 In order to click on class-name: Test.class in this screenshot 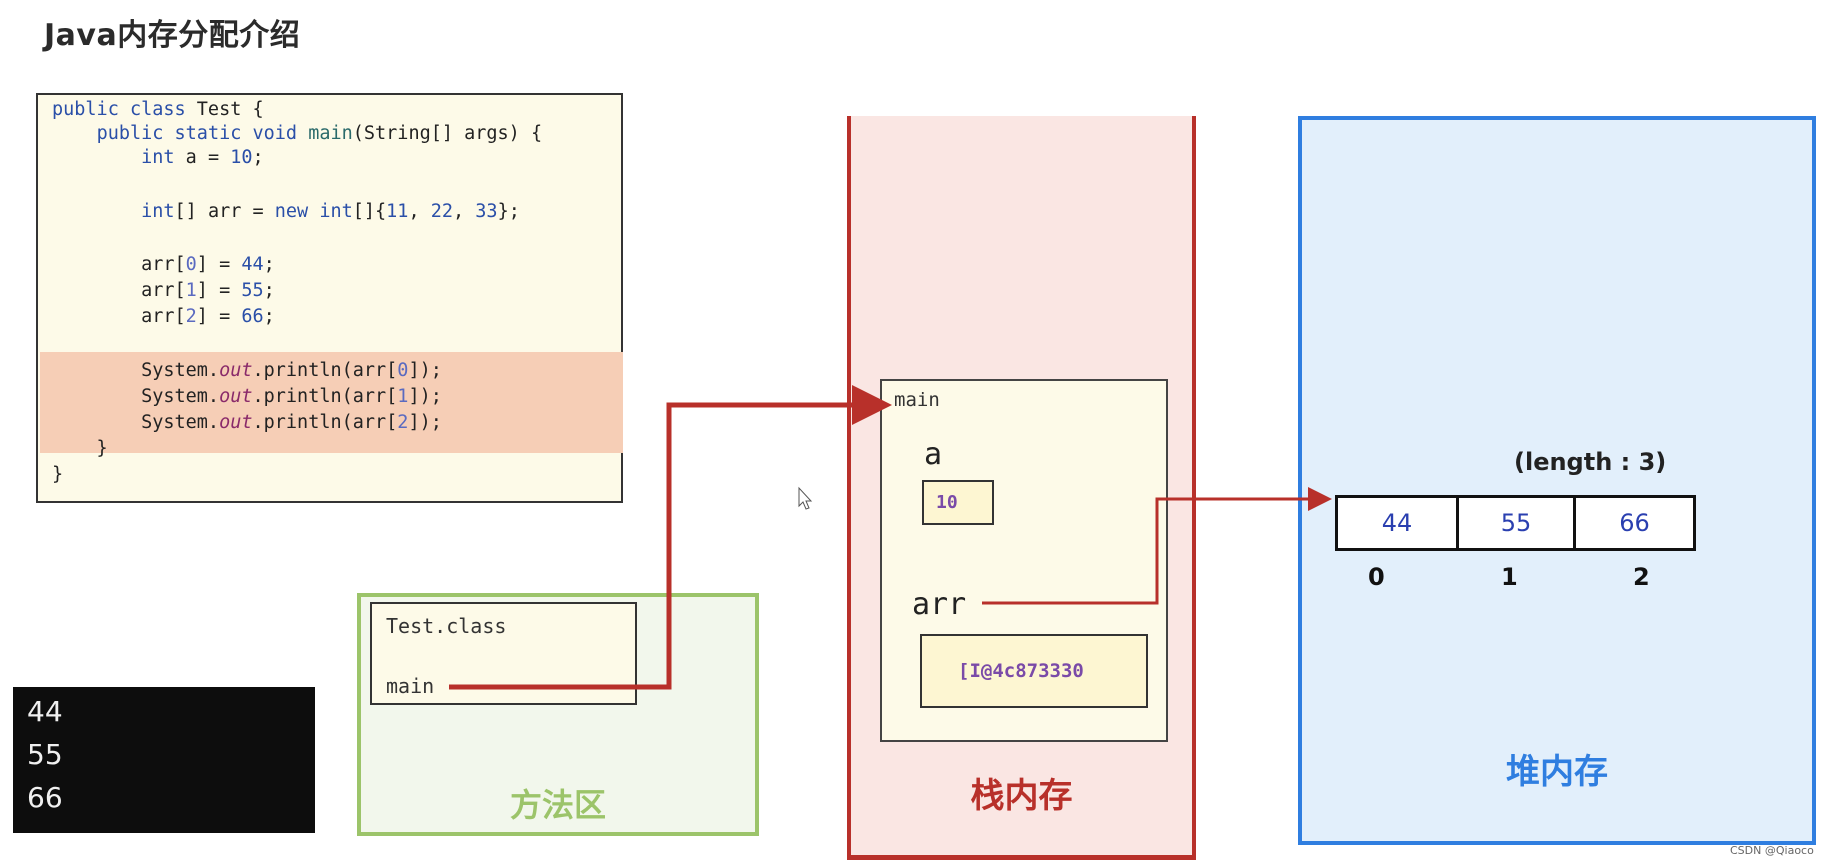, I will do `click(446, 626)`.